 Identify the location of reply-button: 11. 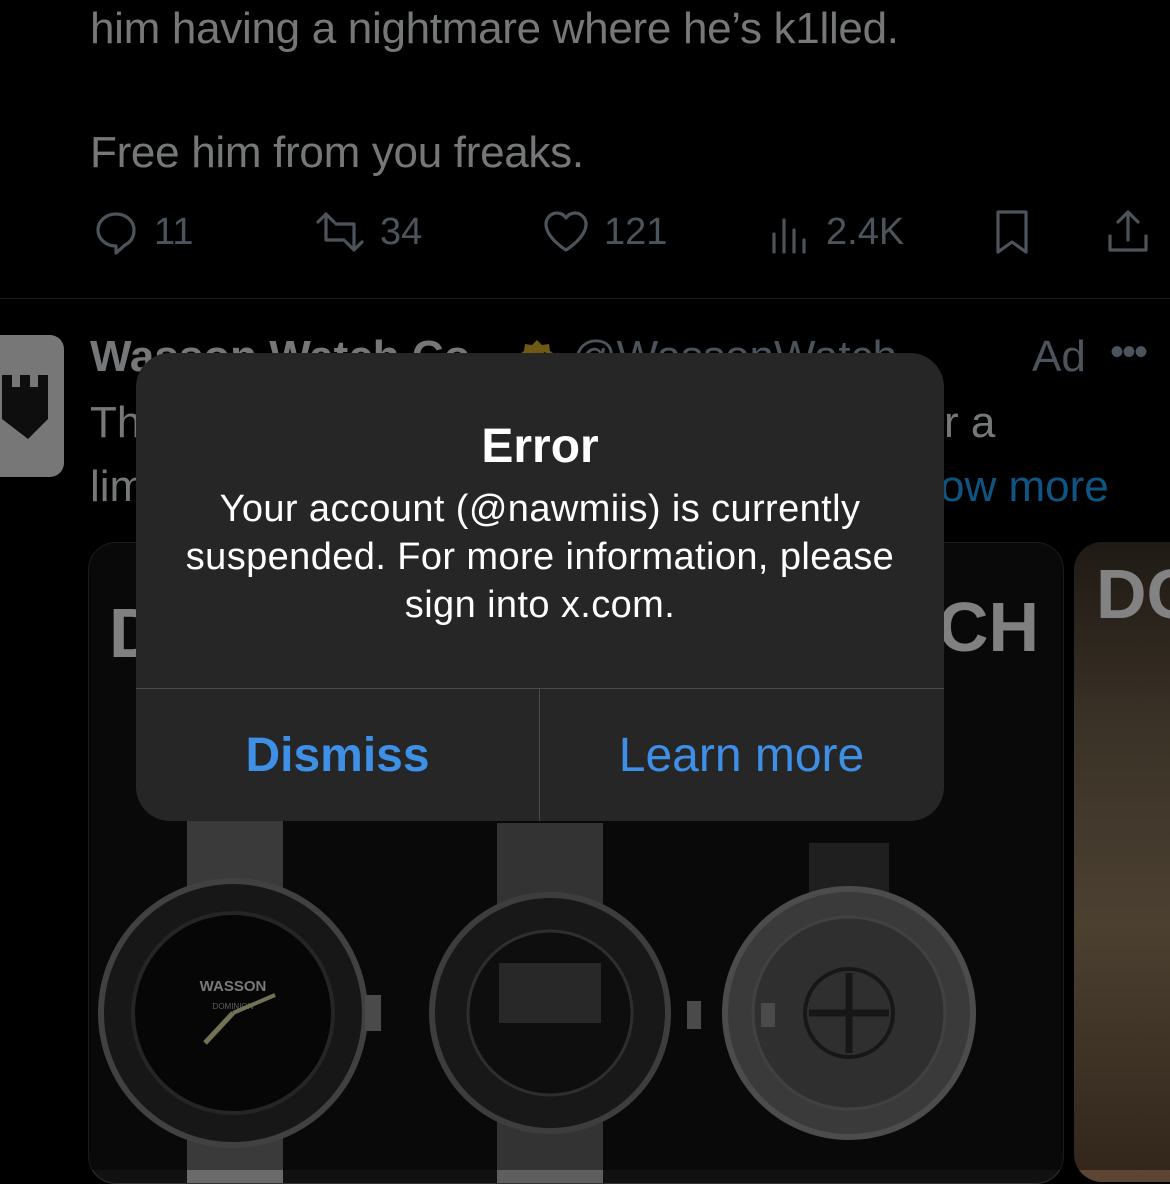
(140, 232).